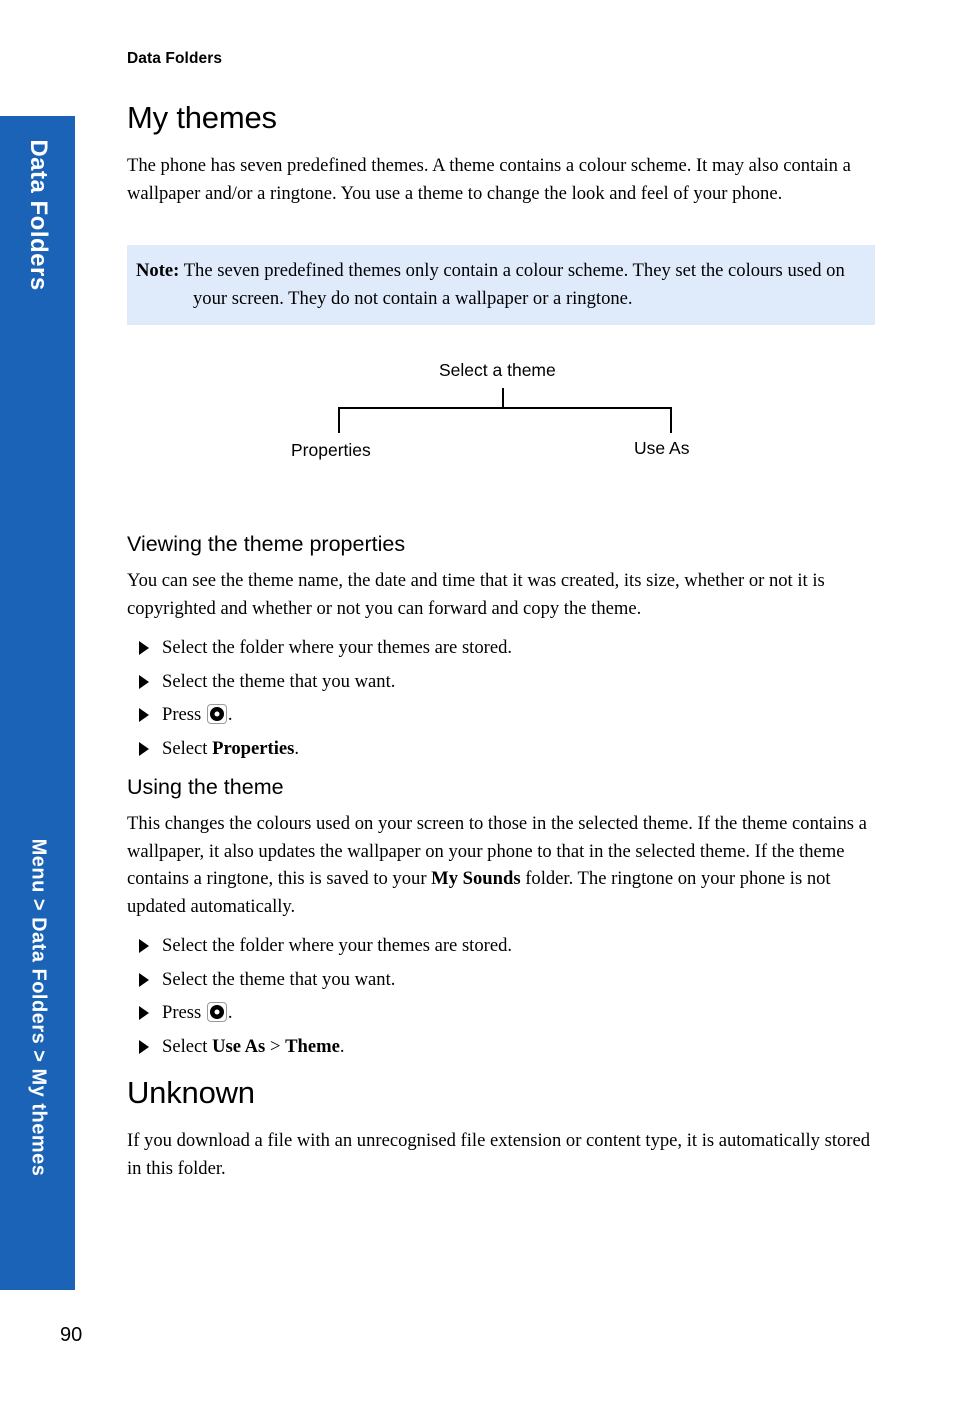  I want to click on body-emphasis: My Sounds, so click(476, 878).